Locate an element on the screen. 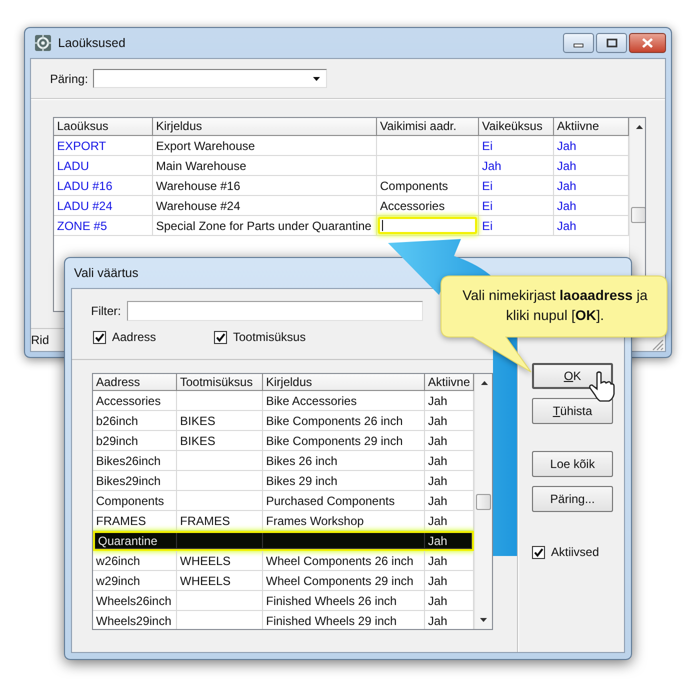 This screenshot has height=681, width=697. table-cell: Special Zone for Parts under Quarantine is located at coordinates (265, 226).